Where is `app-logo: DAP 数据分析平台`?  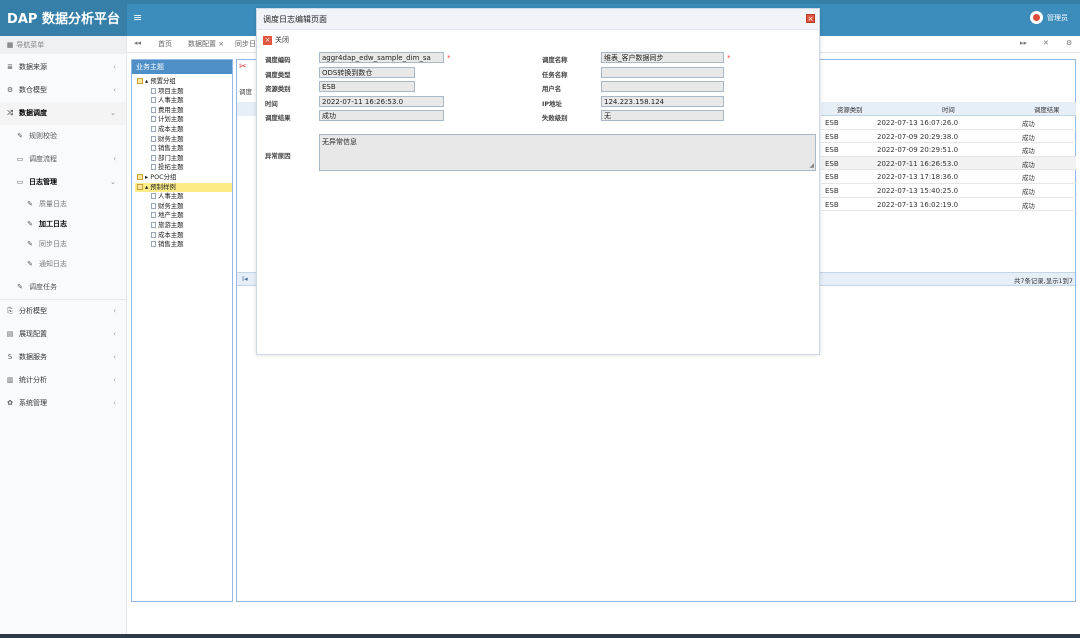
app-logo: DAP 数据分析平台 is located at coordinates (63, 20).